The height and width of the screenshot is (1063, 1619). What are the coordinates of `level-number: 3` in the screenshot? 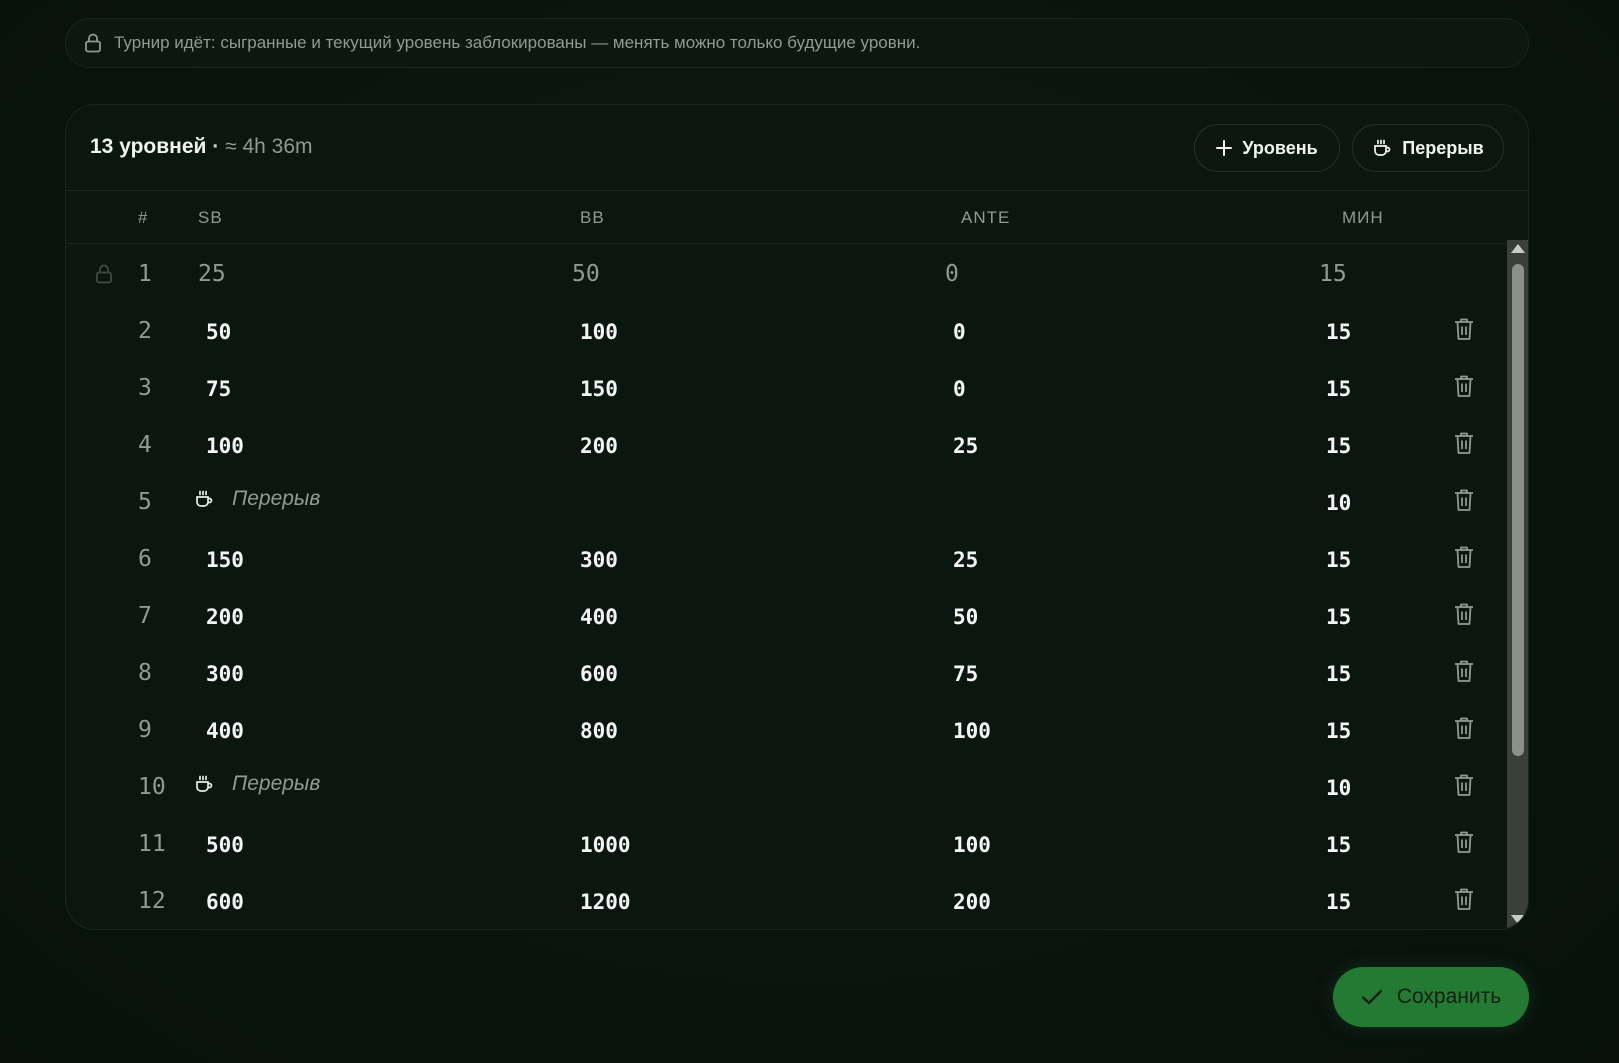 It's located at (145, 388).